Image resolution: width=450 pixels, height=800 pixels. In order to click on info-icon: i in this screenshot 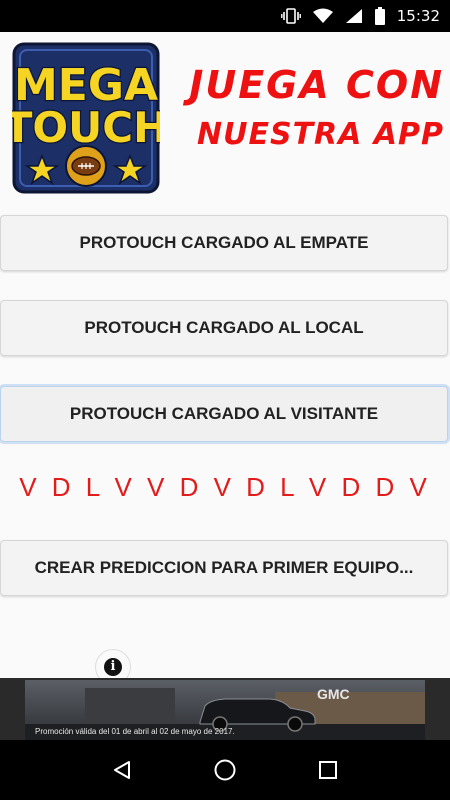, I will do `click(113, 667)`.